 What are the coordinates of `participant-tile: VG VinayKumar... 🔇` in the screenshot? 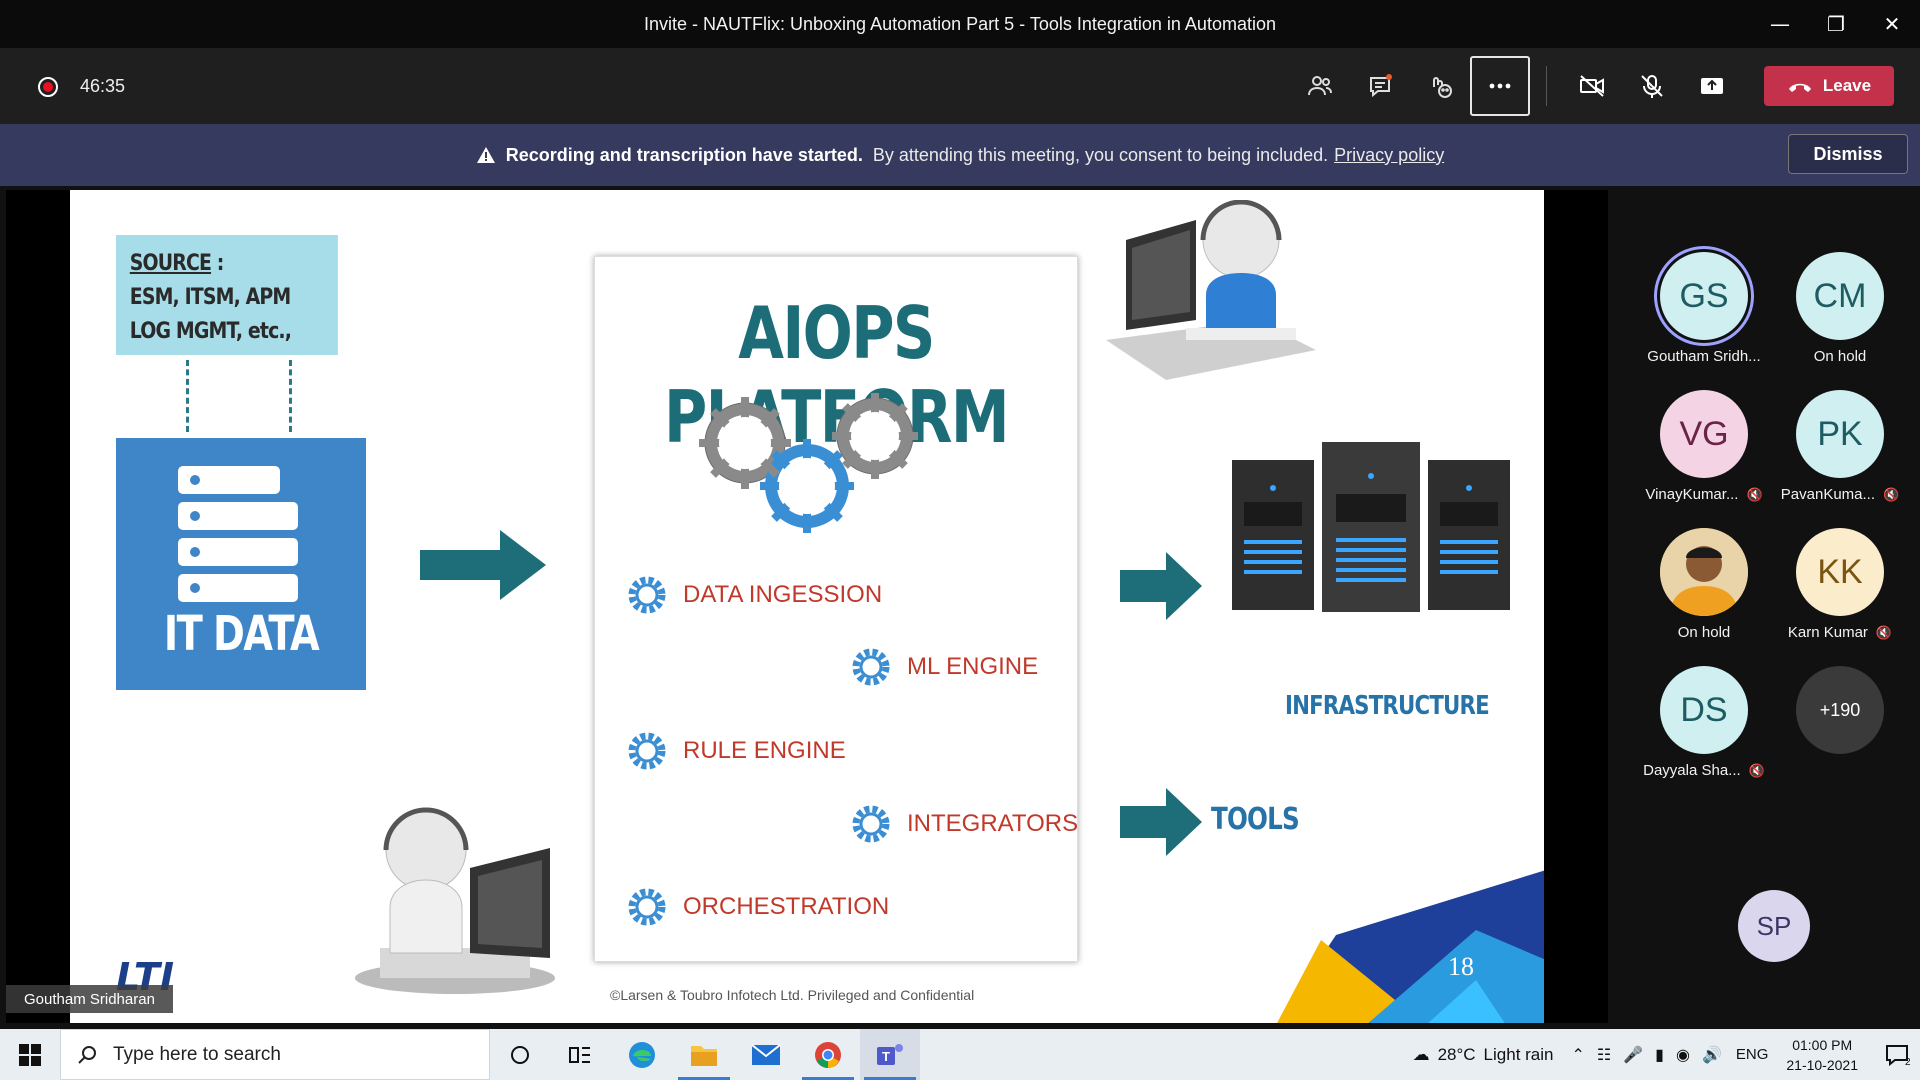 It's located at (1704, 446).